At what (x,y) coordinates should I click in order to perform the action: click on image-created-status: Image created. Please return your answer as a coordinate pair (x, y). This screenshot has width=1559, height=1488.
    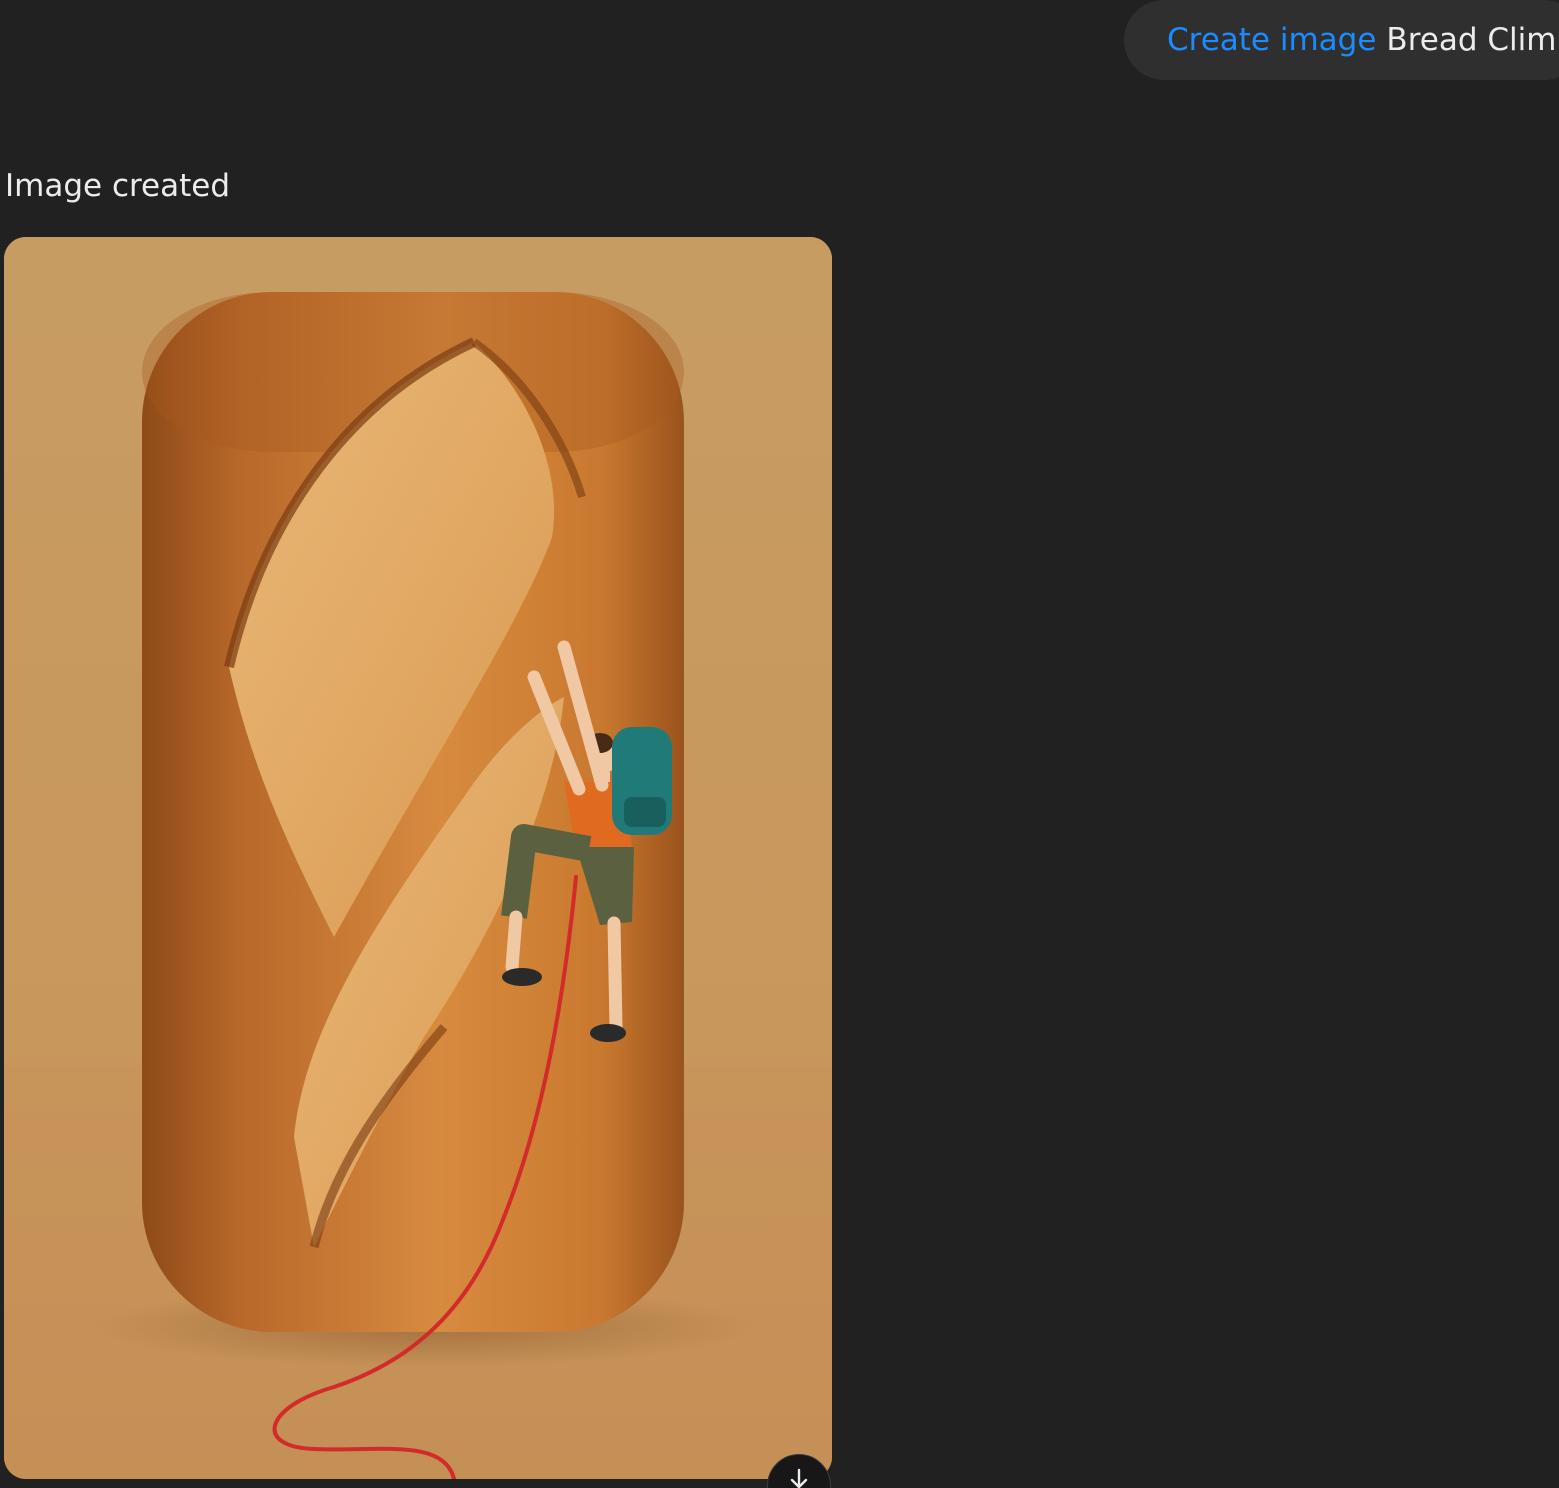
    Looking at the image, I should click on (118, 186).